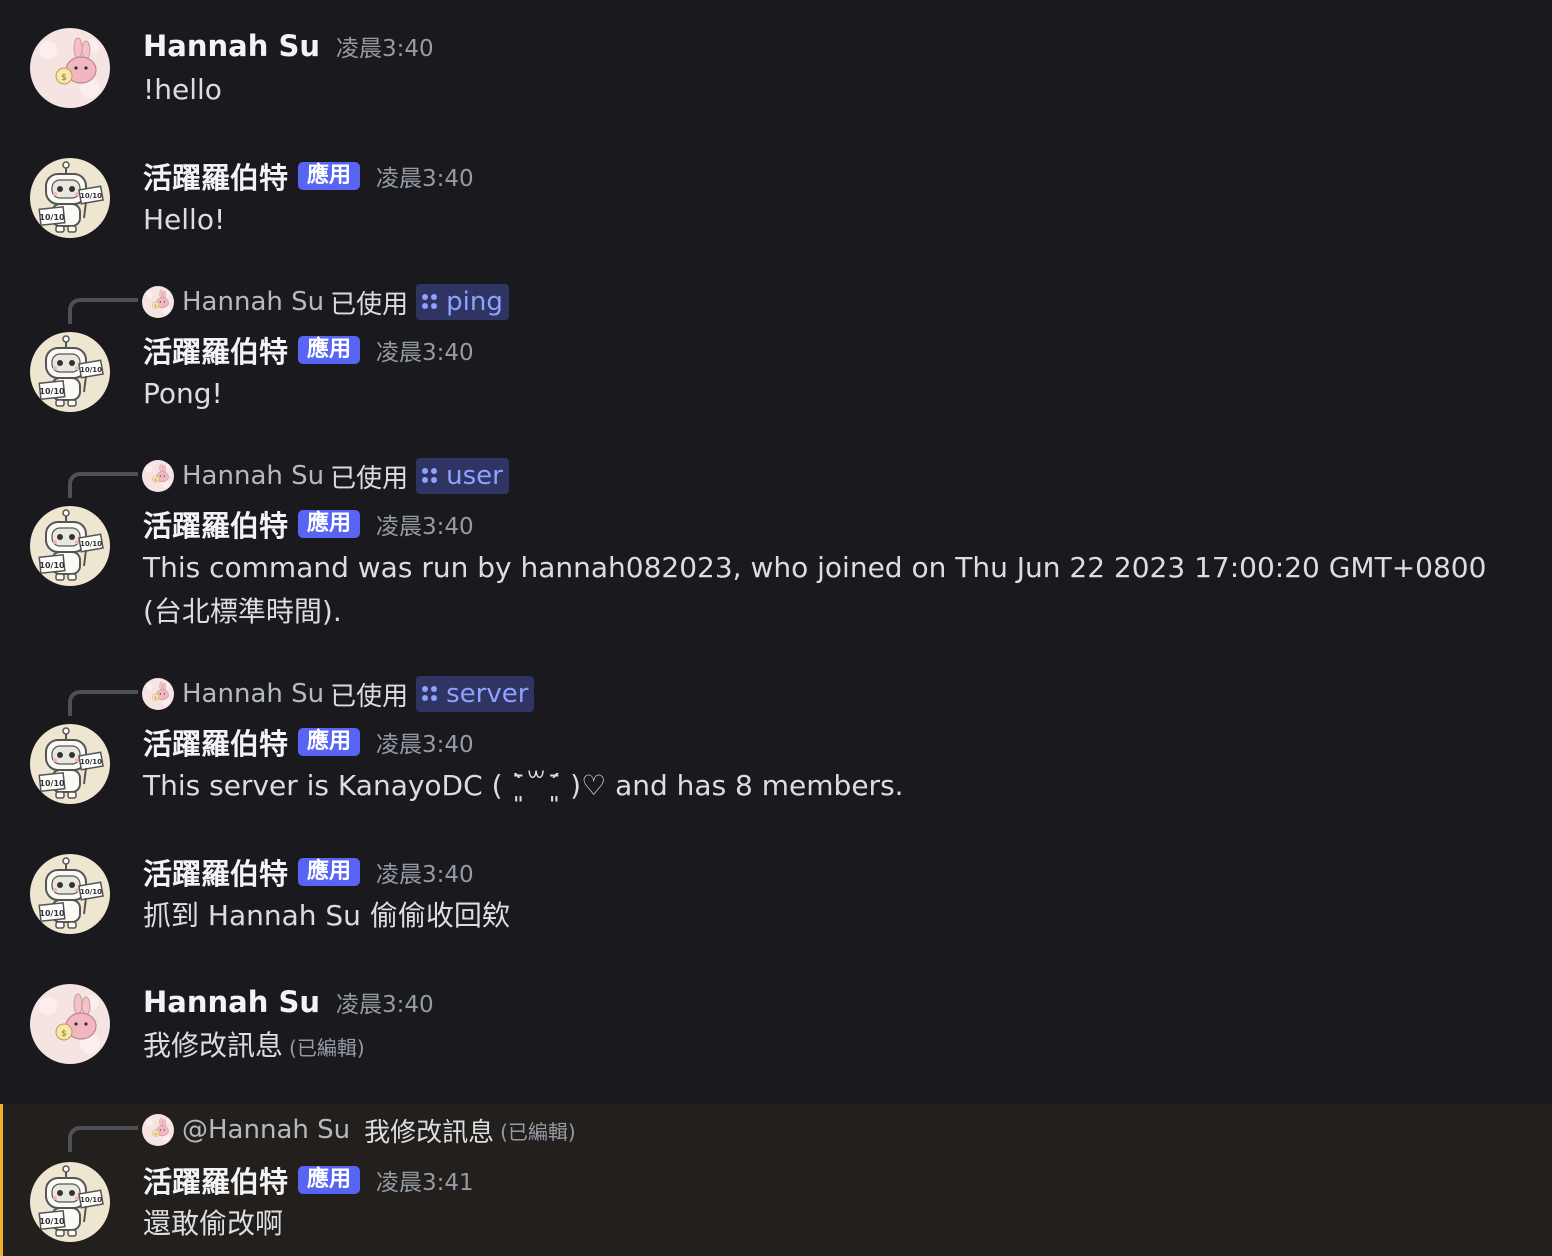 This screenshot has height=1256, width=1552. I want to click on message-content: !hello, so click(182, 89).